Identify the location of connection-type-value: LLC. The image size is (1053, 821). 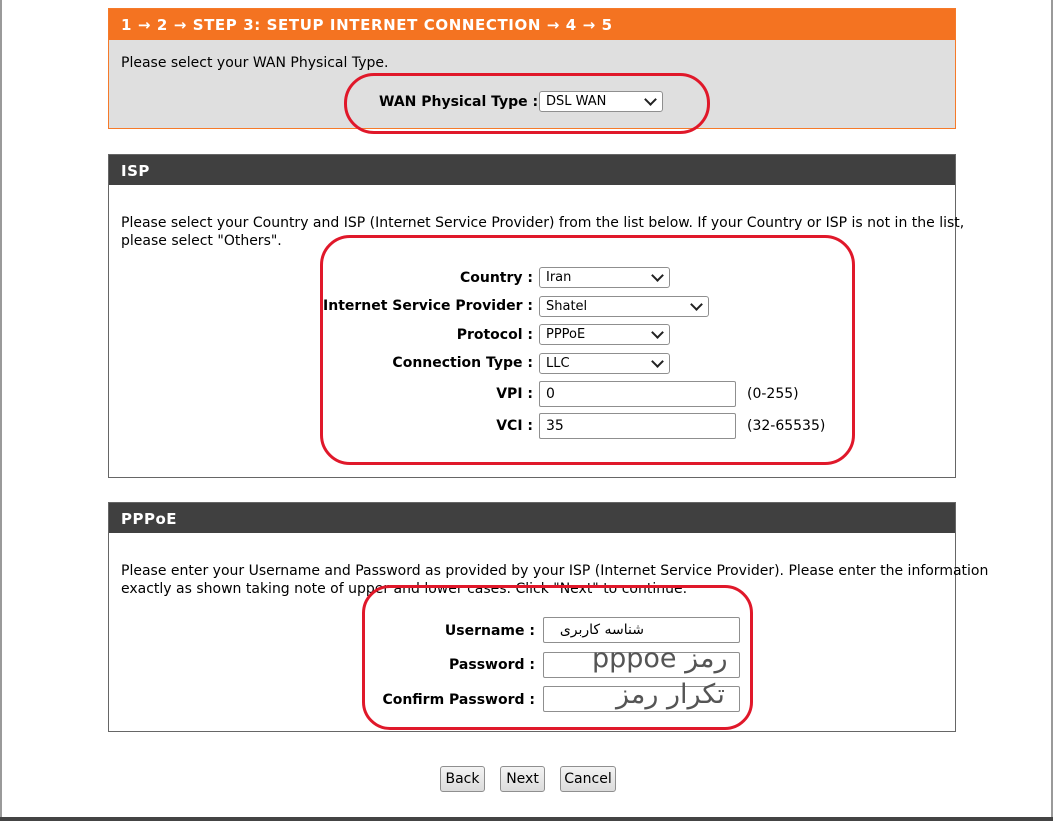
(558, 363).